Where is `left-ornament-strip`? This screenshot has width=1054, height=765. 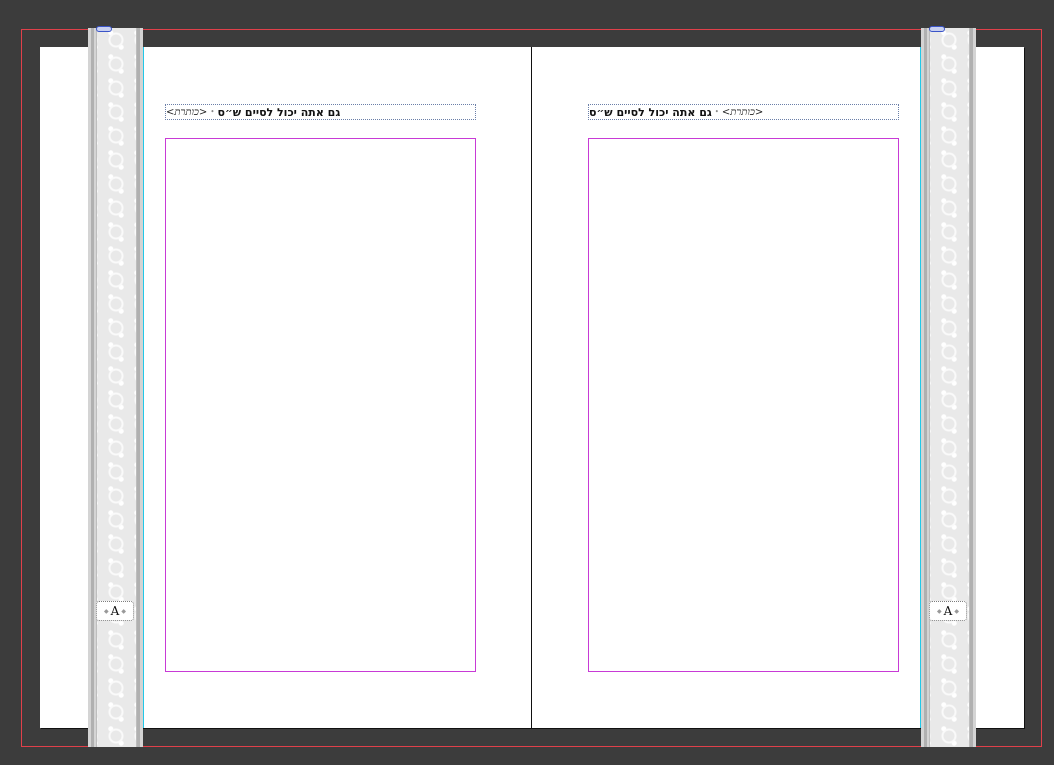 left-ornament-strip is located at coordinates (115, 387).